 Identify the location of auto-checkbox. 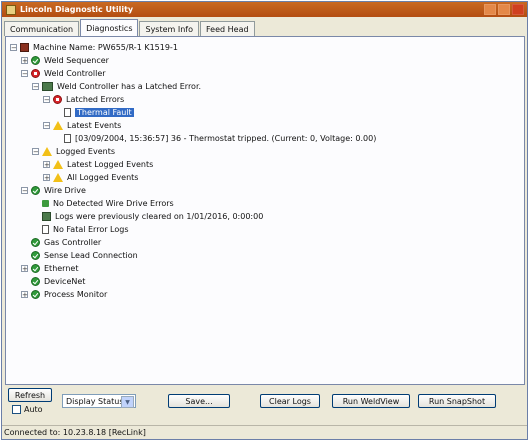
(16, 409).